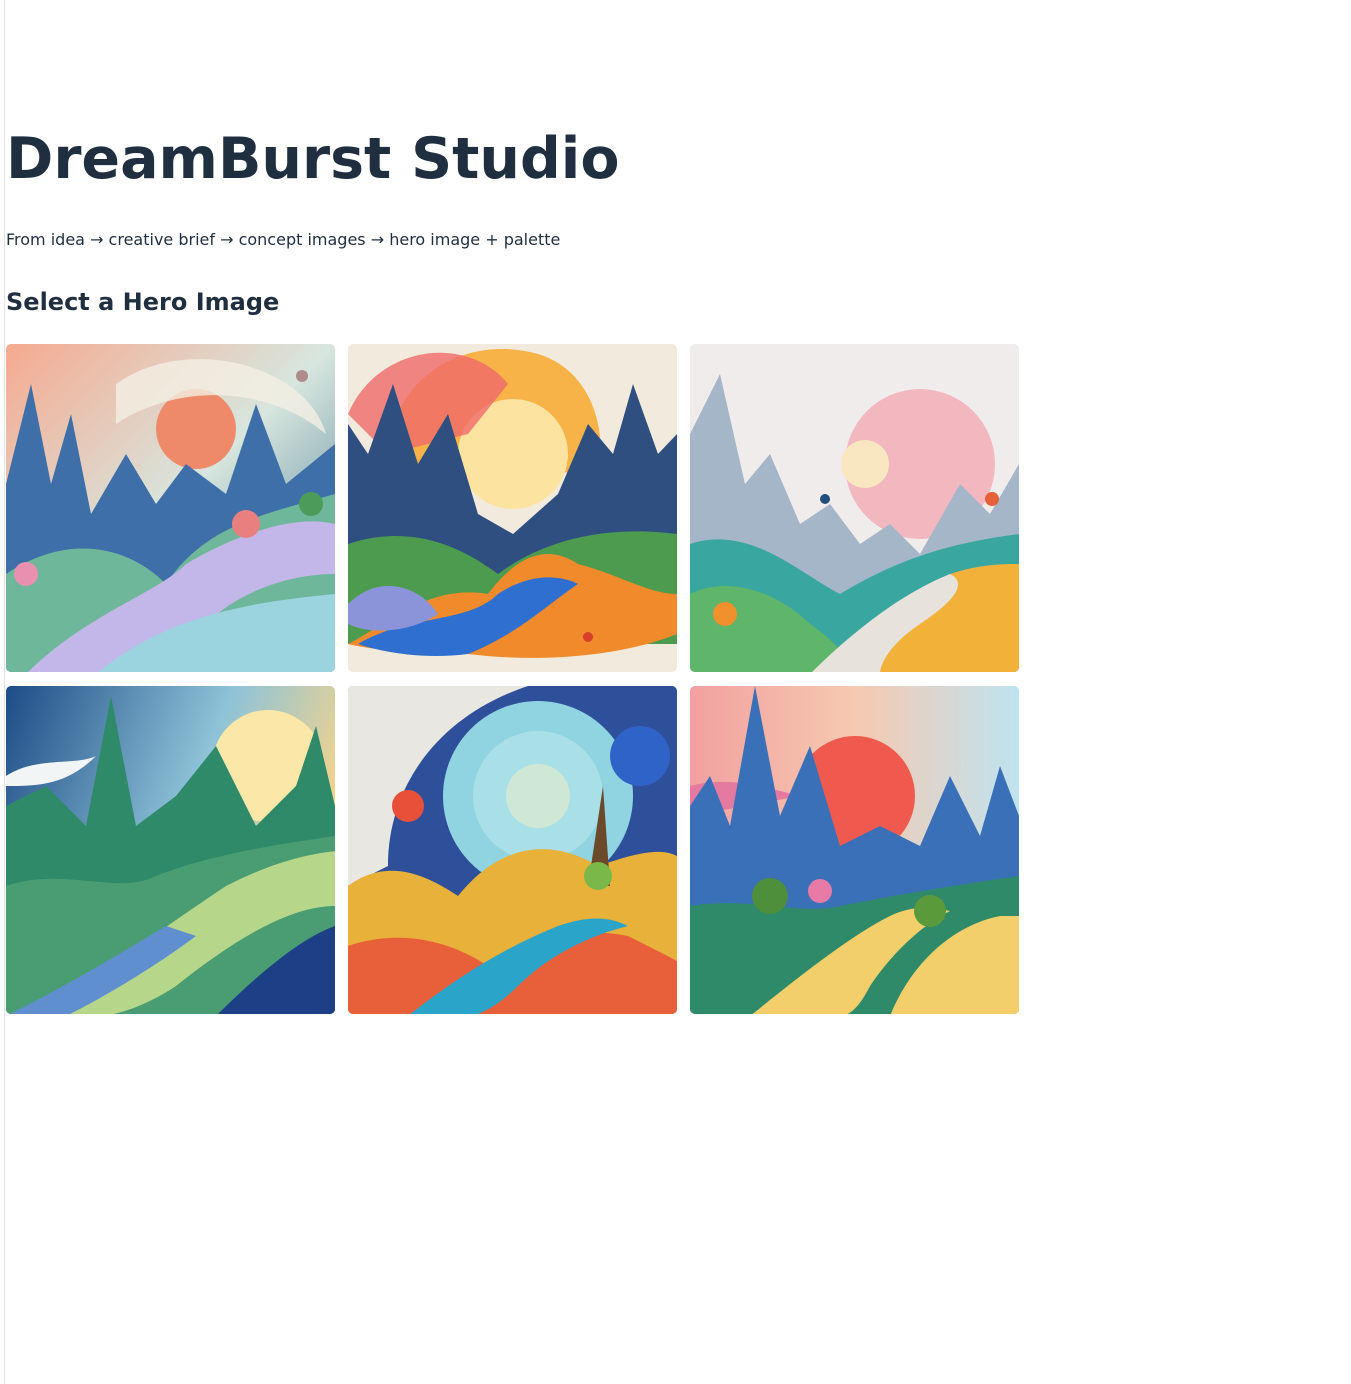 This screenshot has width=1351, height=1384. Describe the element at coordinates (313, 159) in the screenshot. I see `page-title: DreamBurst Studio` at that location.